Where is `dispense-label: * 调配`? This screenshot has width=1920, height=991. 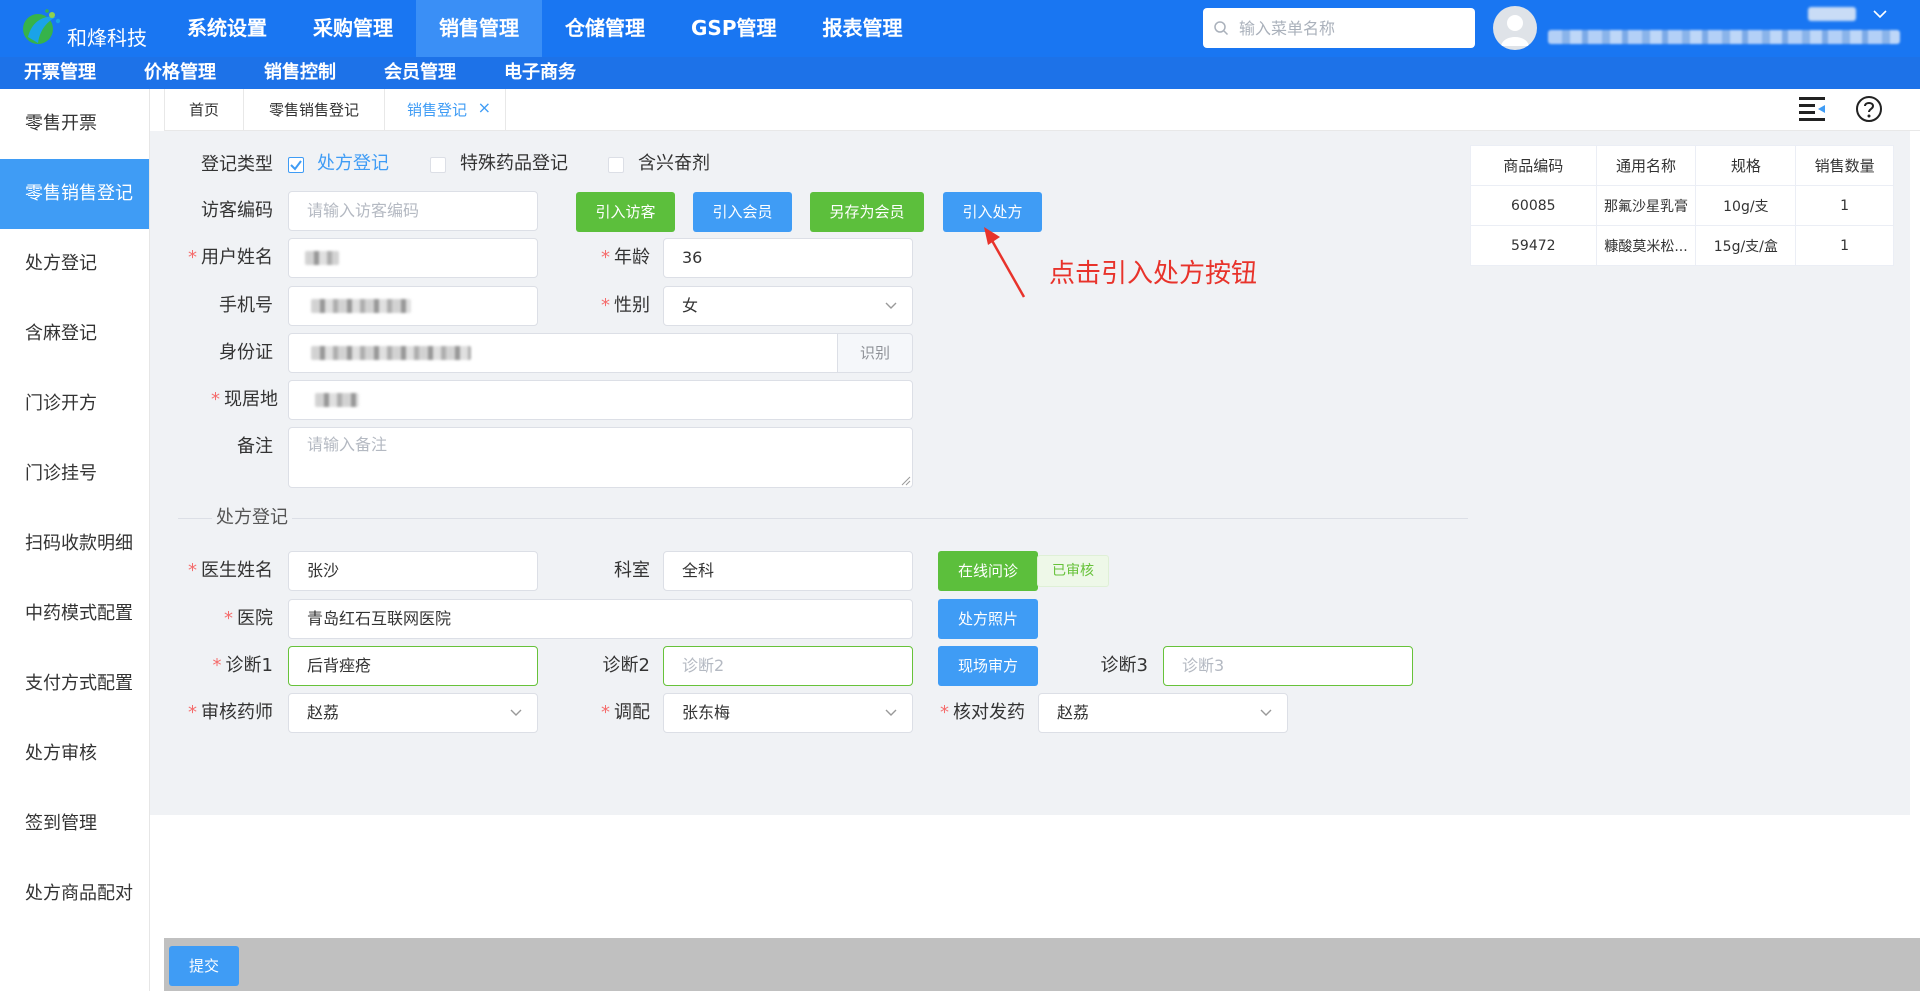
dispense-label: * 调配 is located at coordinates (625, 712).